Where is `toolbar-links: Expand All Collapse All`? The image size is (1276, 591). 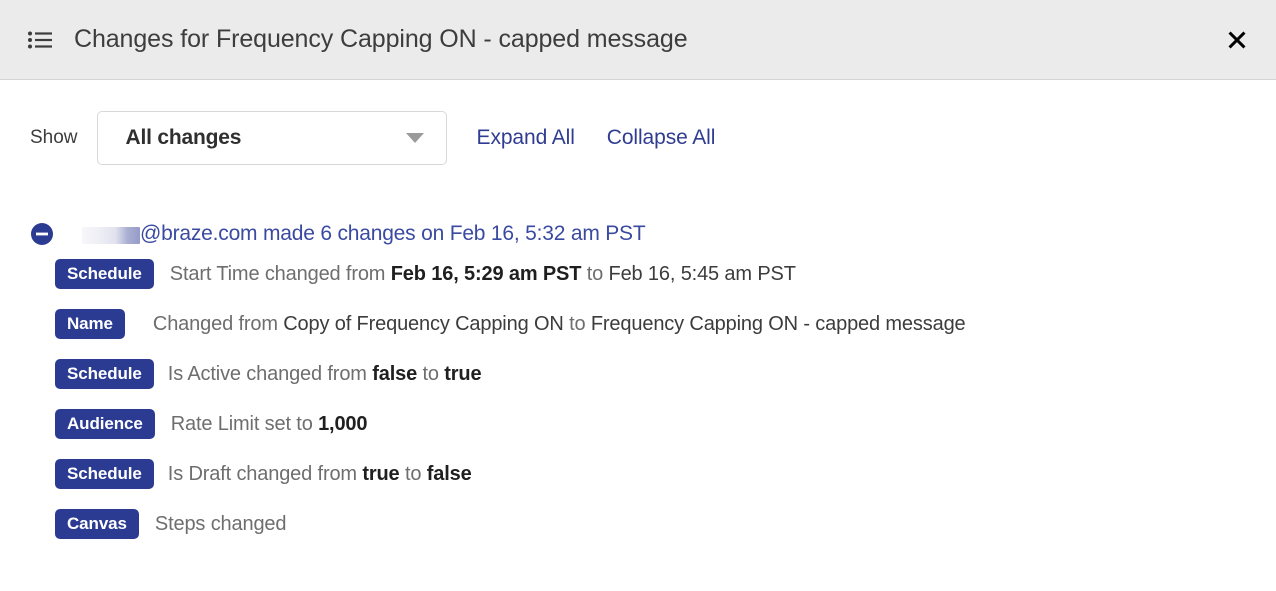 toolbar-links: Expand All Collapse All is located at coordinates (596, 138).